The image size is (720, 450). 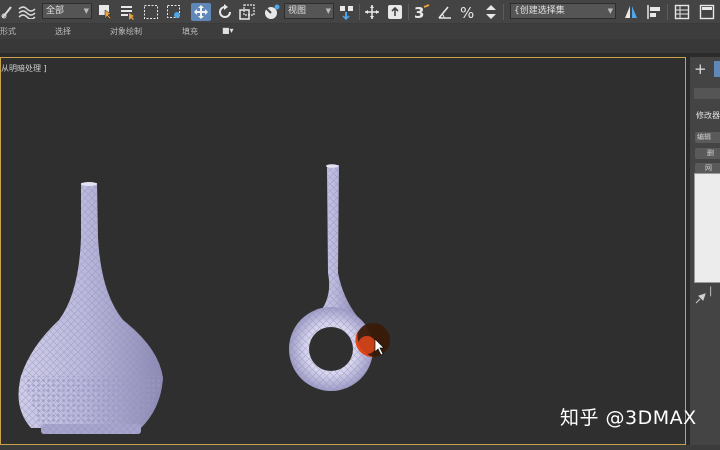 I want to click on vase-model, so click(x=90, y=308).